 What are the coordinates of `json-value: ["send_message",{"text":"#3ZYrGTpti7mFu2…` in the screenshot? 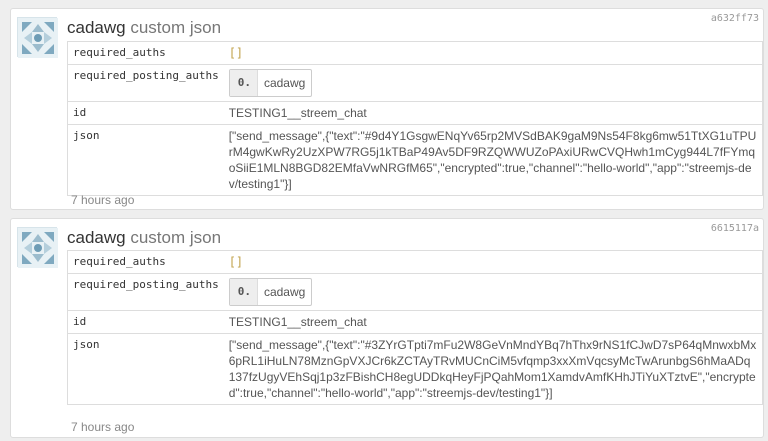 It's located at (493, 369).